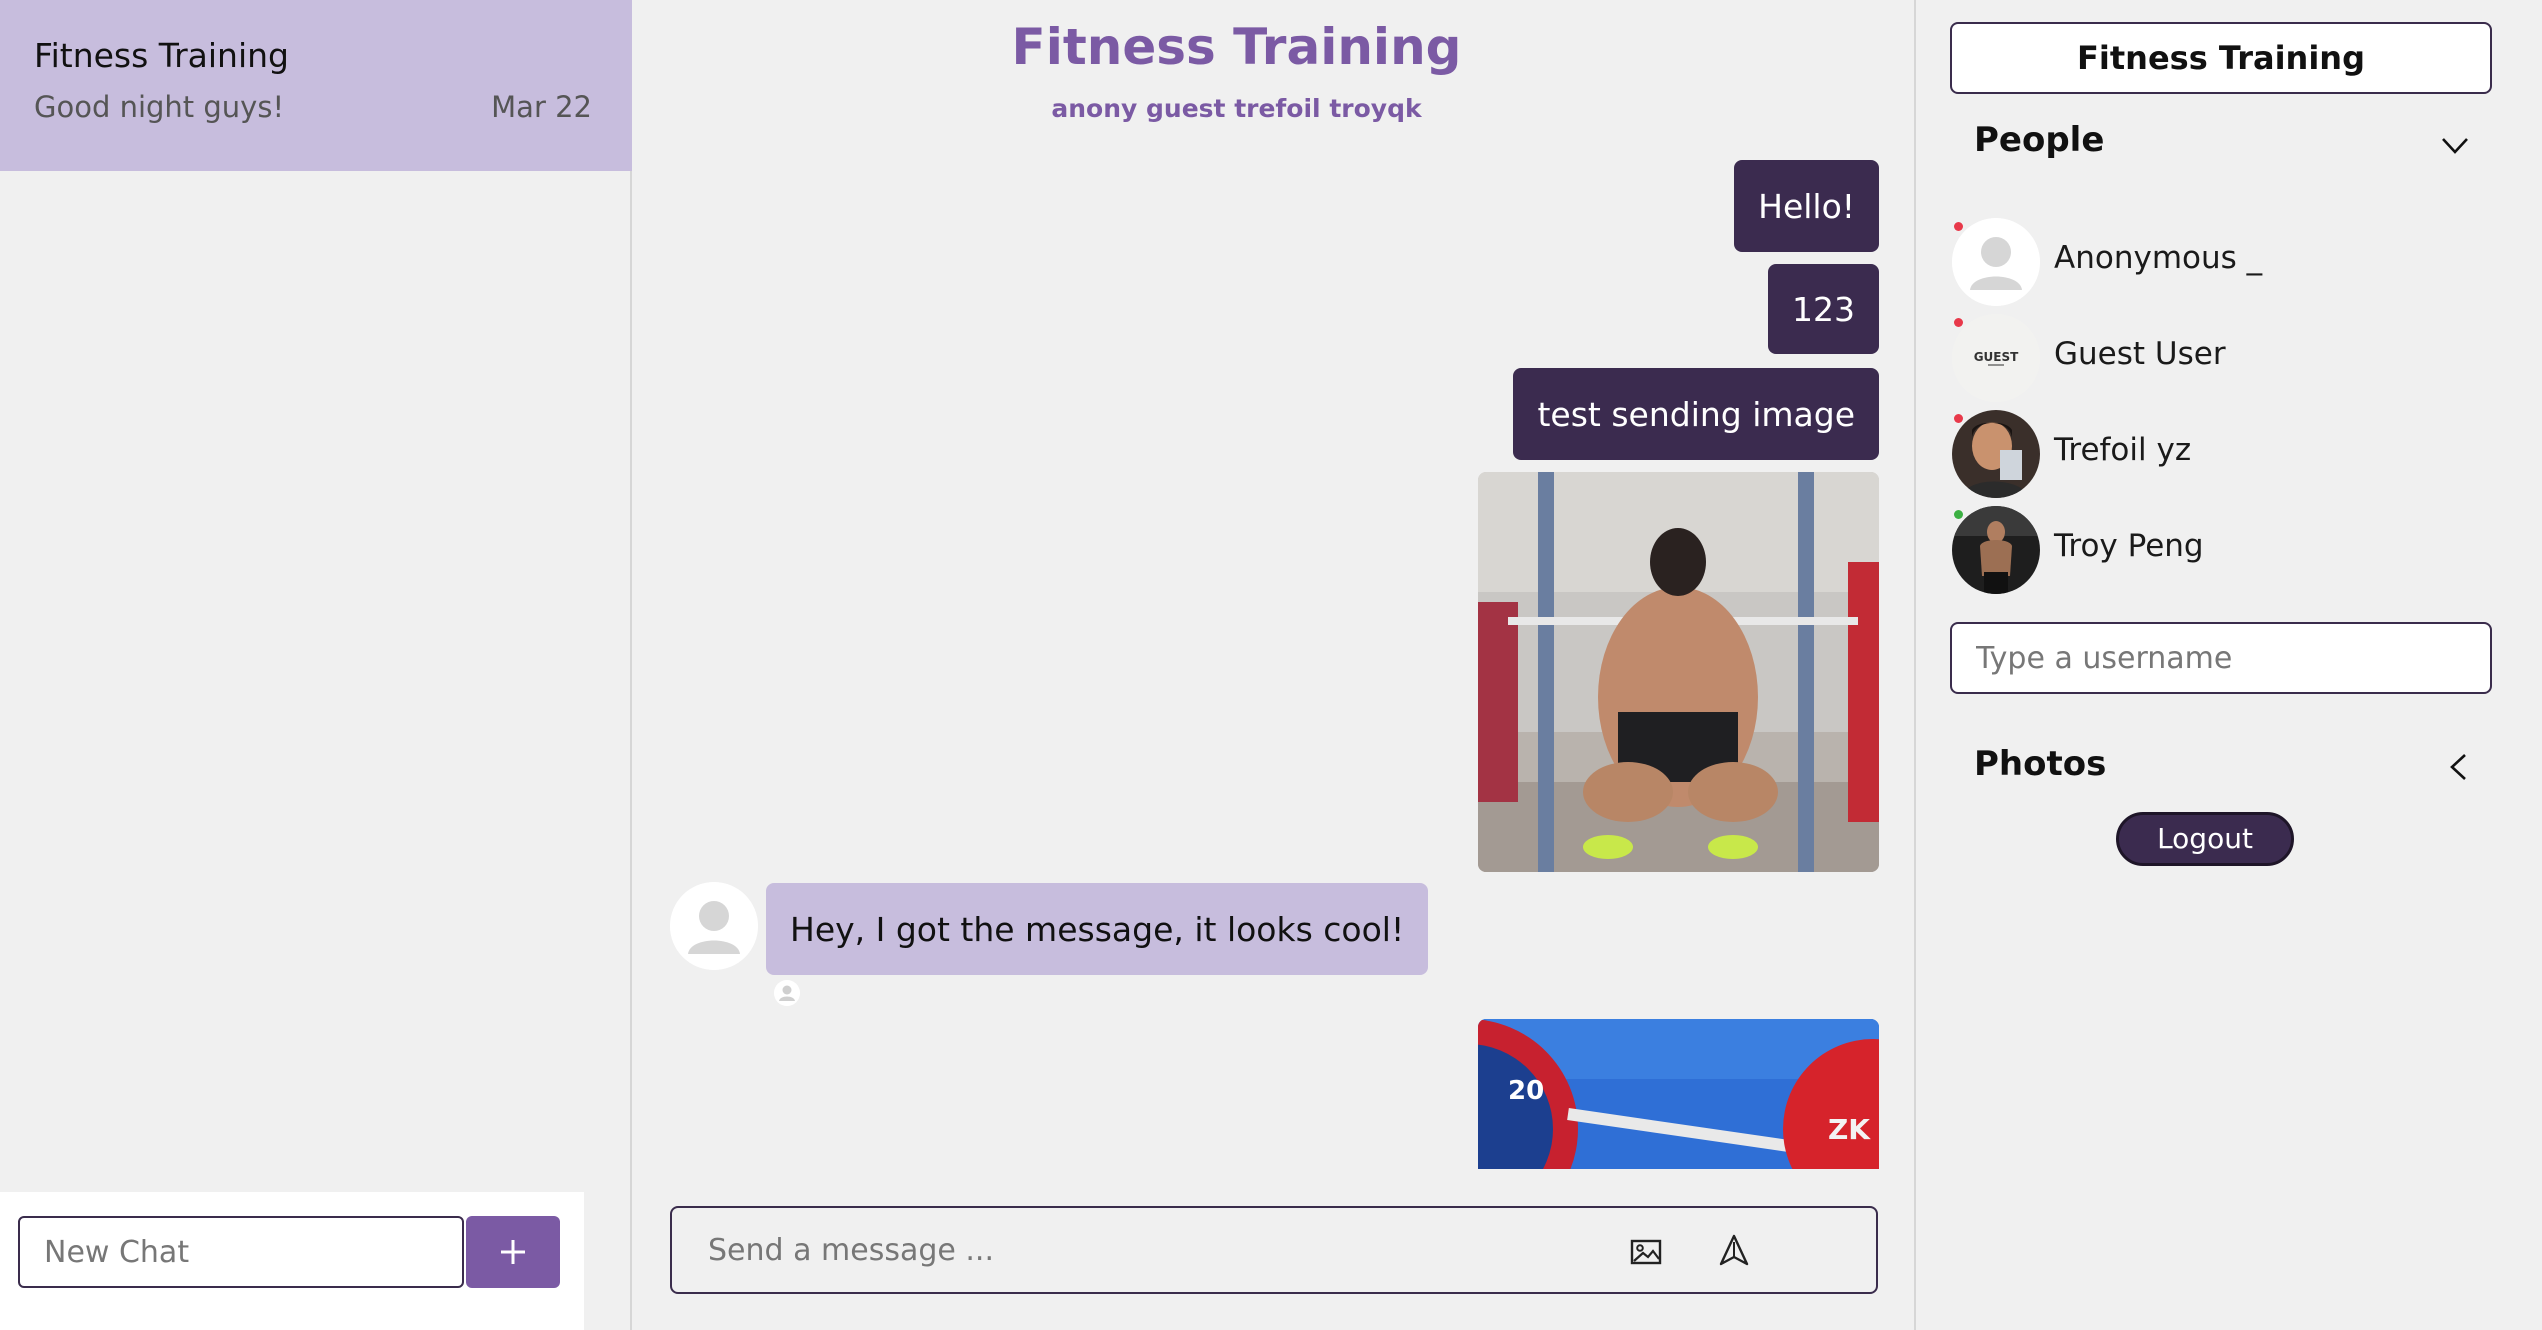 Image resolution: width=2542 pixels, height=1330 pixels. What do you see at coordinates (1236, 47) in the screenshot?
I see `chat-title: Fitness Training` at bounding box center [1236, 47].